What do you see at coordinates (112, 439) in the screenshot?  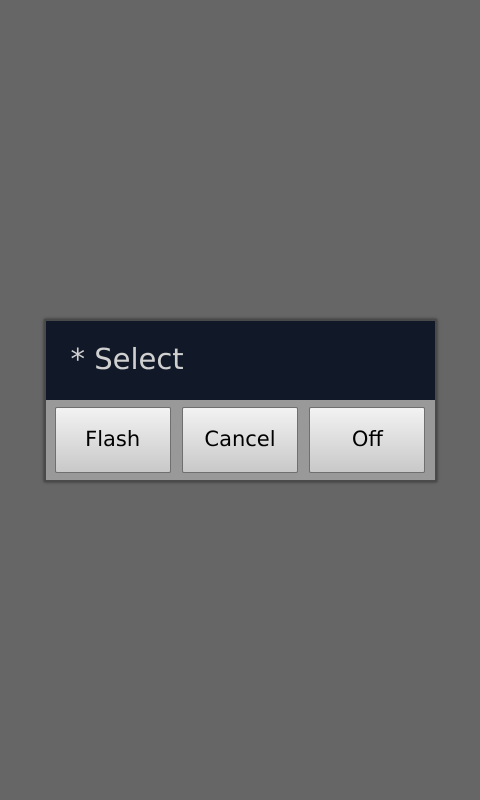 I see `dialog-button: Flash` at bounding box center [112, 439].